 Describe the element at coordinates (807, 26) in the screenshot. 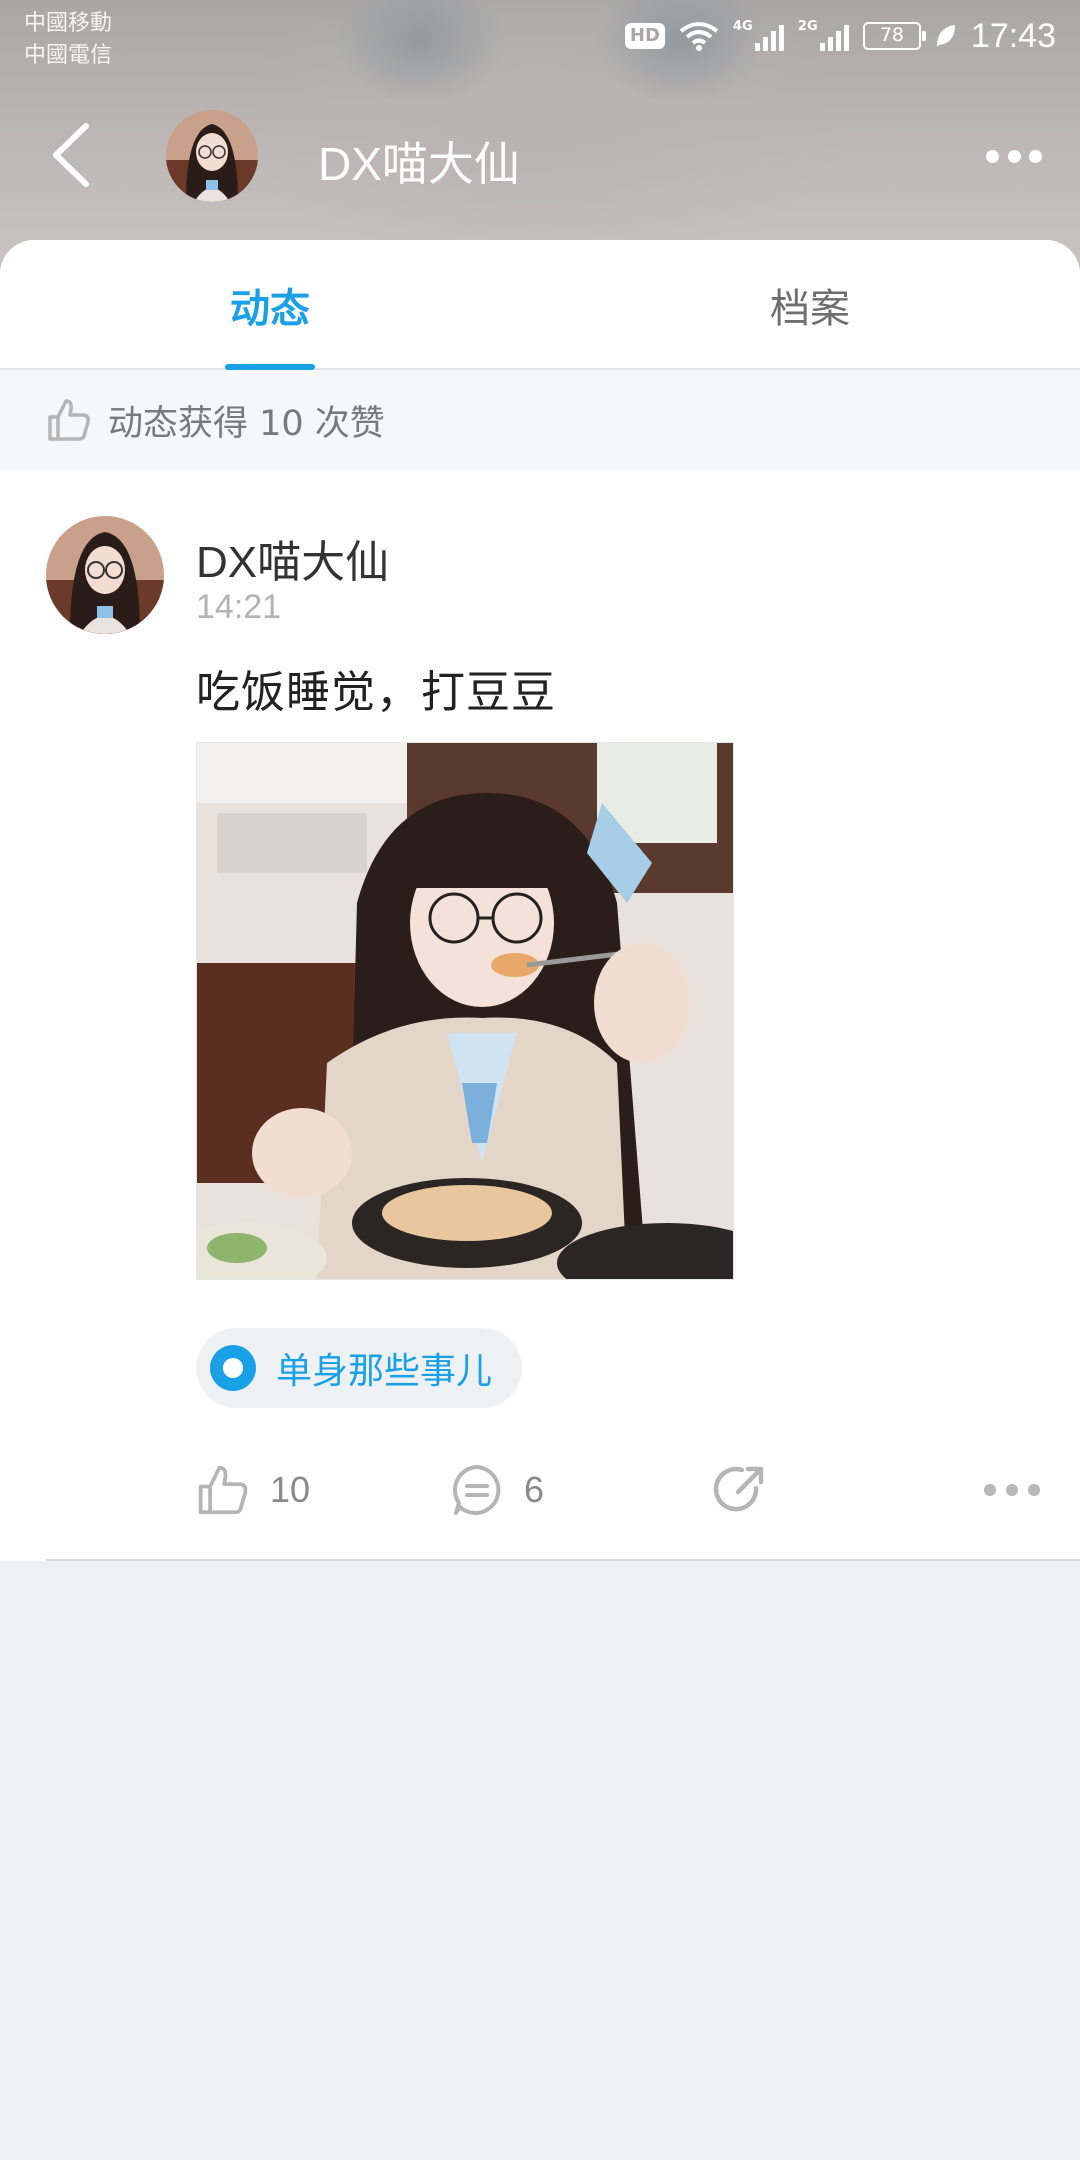

I see `network-type-2: 2G` at that location.